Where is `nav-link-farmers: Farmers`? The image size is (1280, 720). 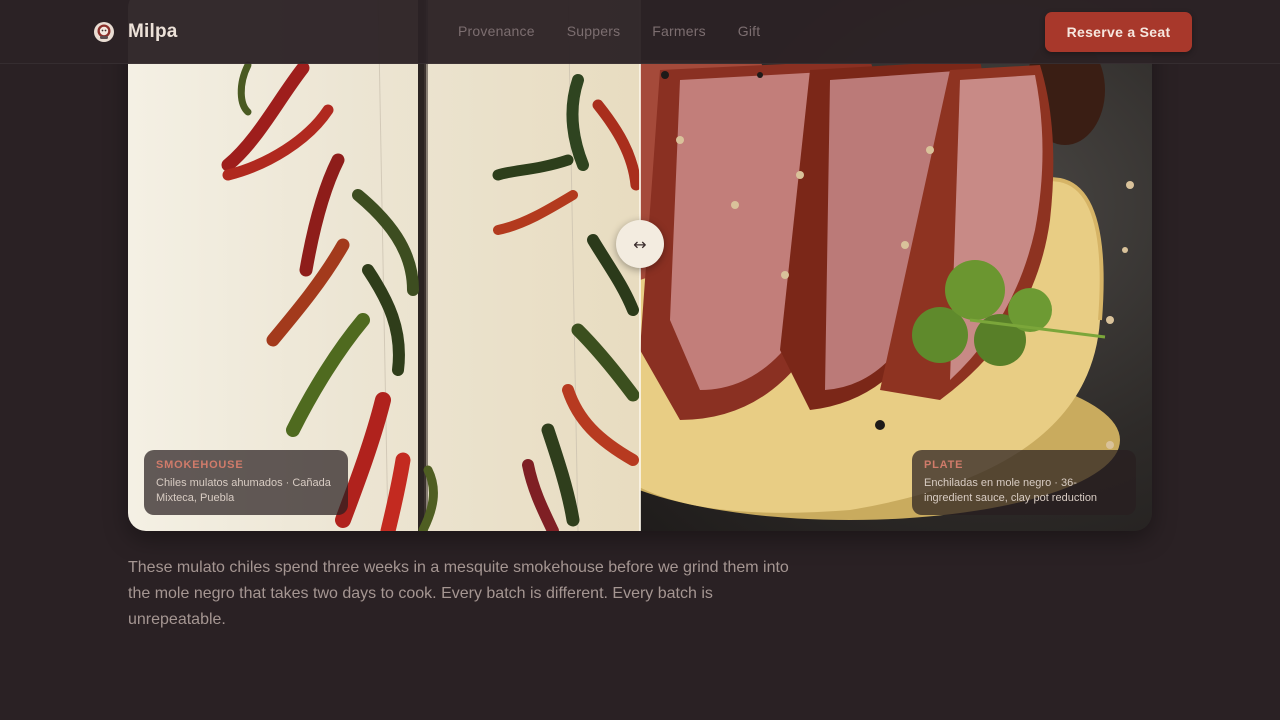 nav-link-farmers: Farmers is located at coordinates (679, 31).